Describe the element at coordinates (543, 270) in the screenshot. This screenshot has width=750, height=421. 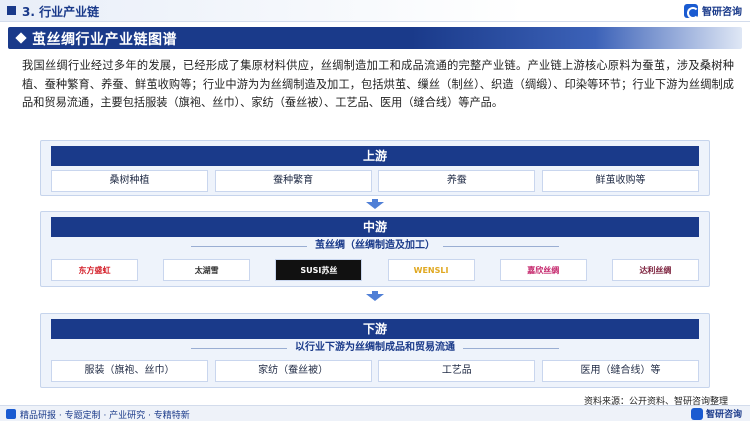
I see `jiaxin-silk-logo: 嘉欣丝绸` at that location.